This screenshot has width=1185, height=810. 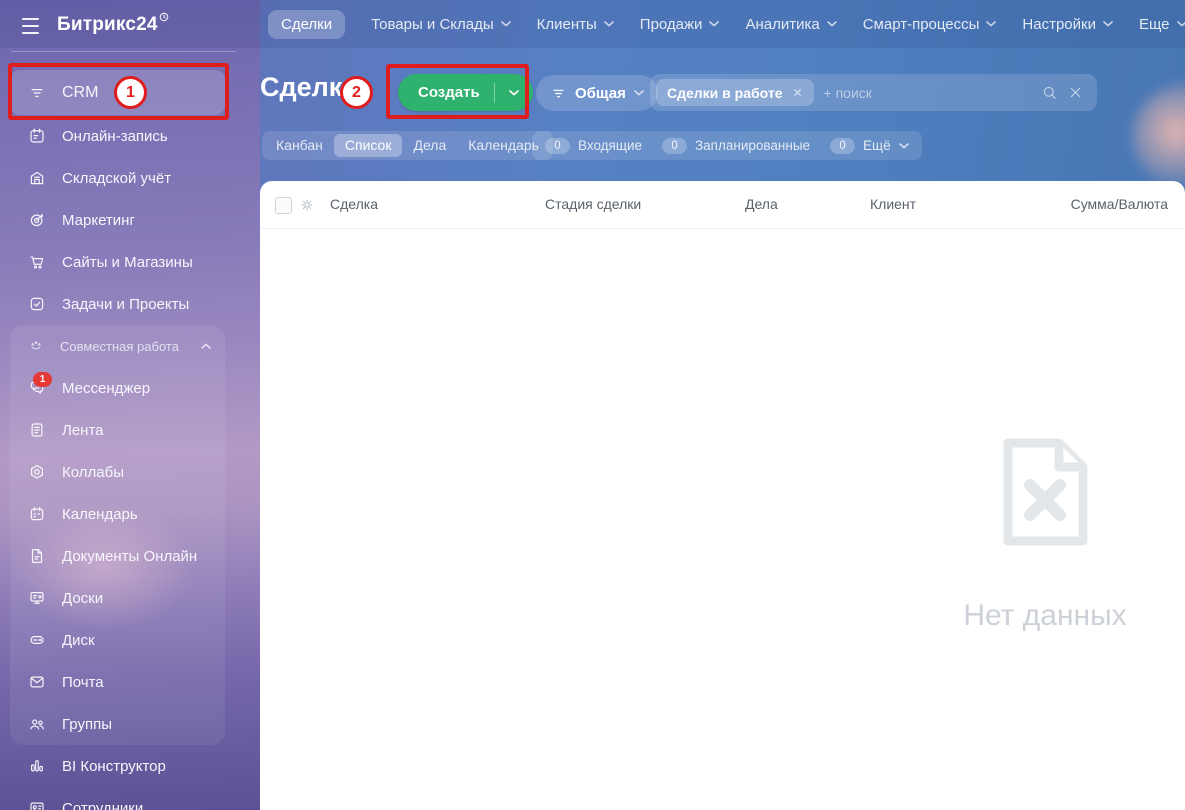 I want to click on sidebar-item-label: Лента, so click(x=83, y=430).